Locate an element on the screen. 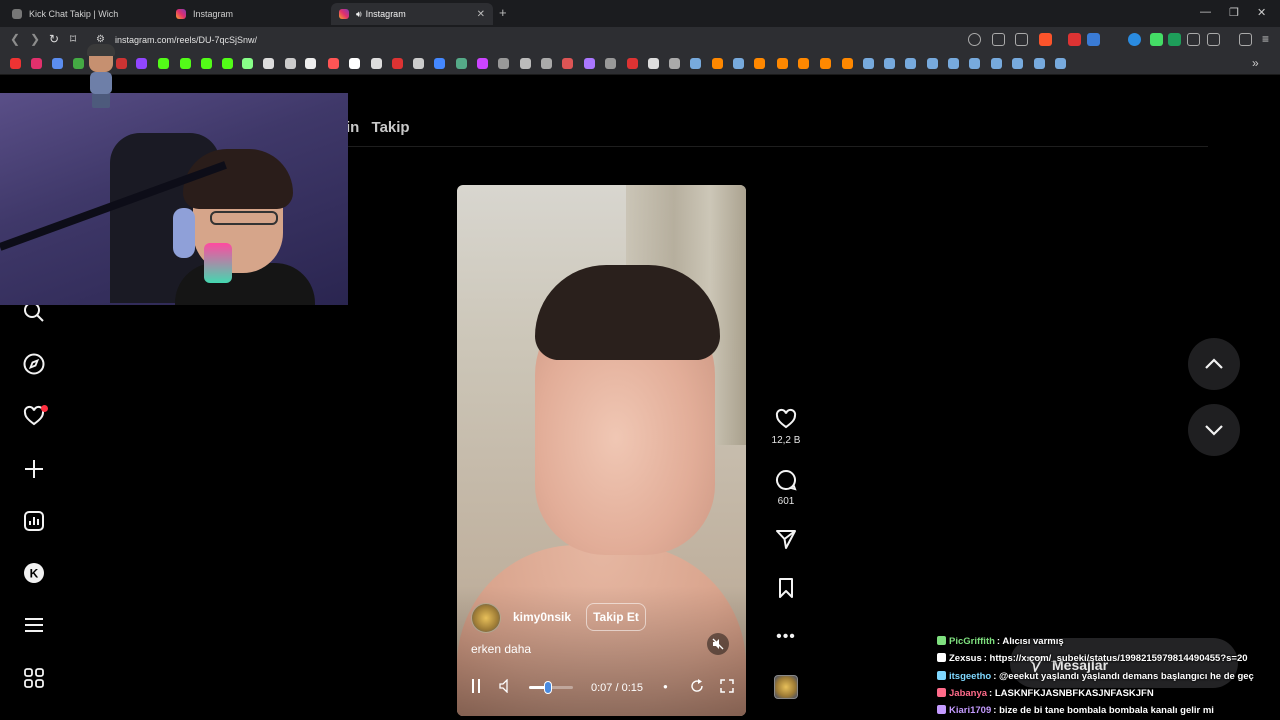  pause-icon is located at coordinates (476, 687).